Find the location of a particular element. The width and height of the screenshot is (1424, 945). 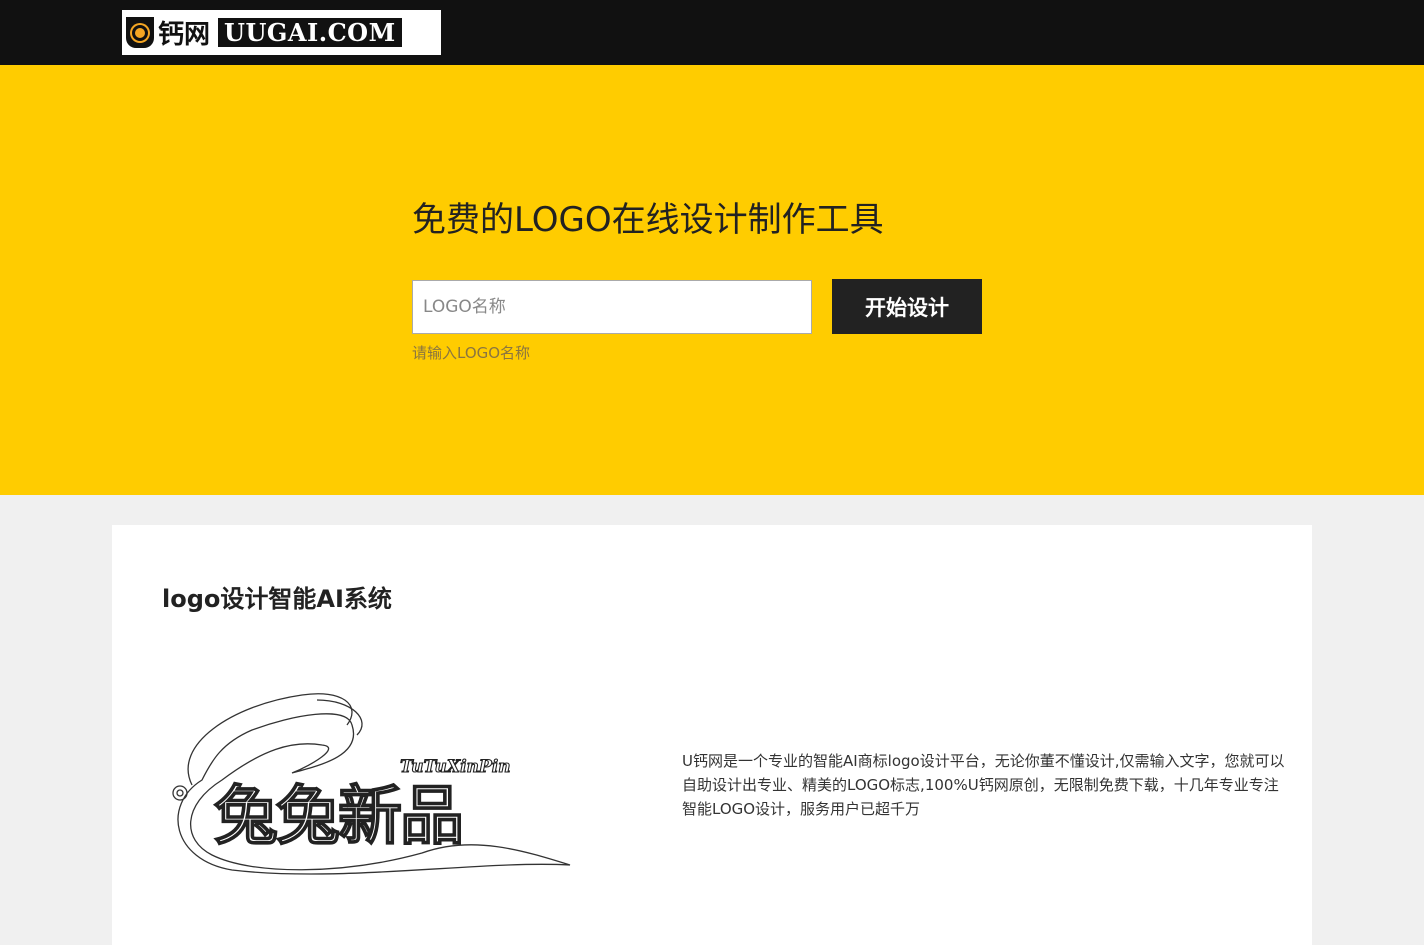

logo-name-input is located at coordinates (612, 307).